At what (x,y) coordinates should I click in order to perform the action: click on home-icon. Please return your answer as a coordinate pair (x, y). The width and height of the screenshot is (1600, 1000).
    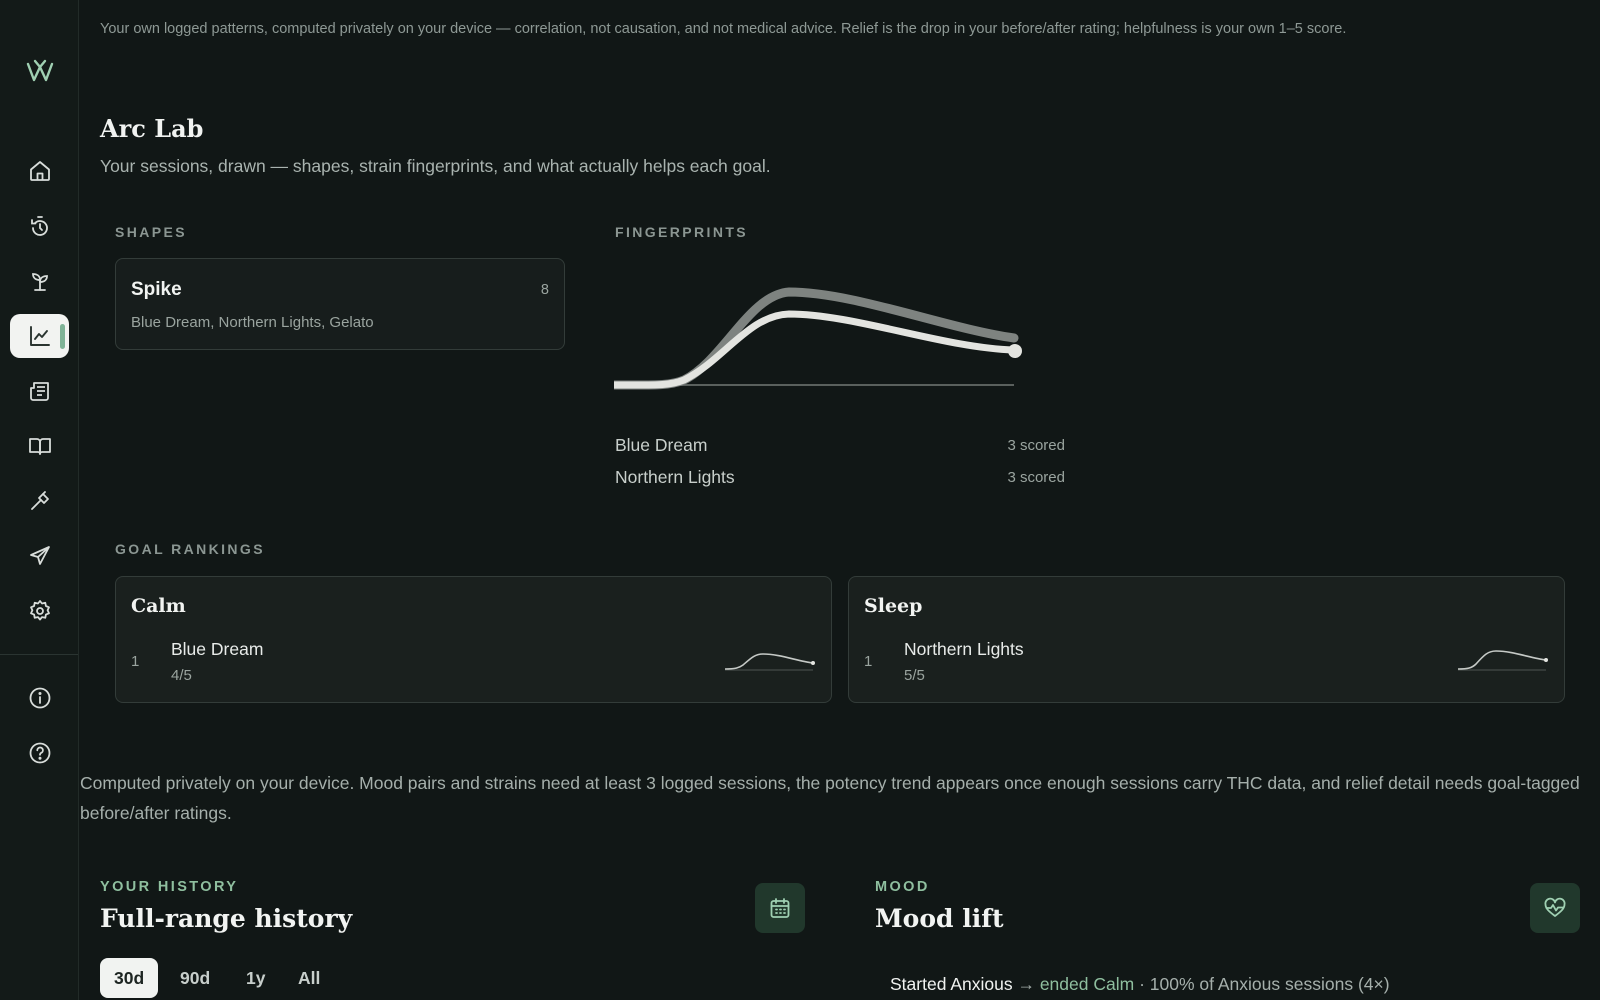
    Looking at the image, I should click on (39, 171).